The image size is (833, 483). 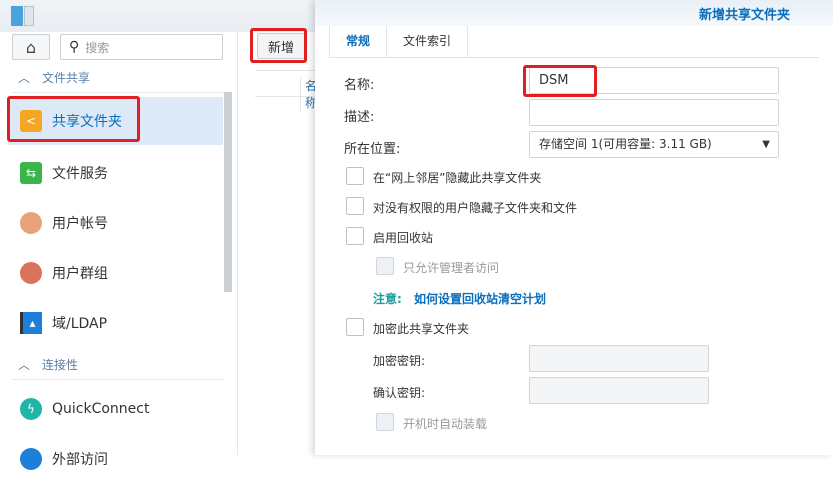 I want to click on app-logo-icon, so click(x=23, y=16).